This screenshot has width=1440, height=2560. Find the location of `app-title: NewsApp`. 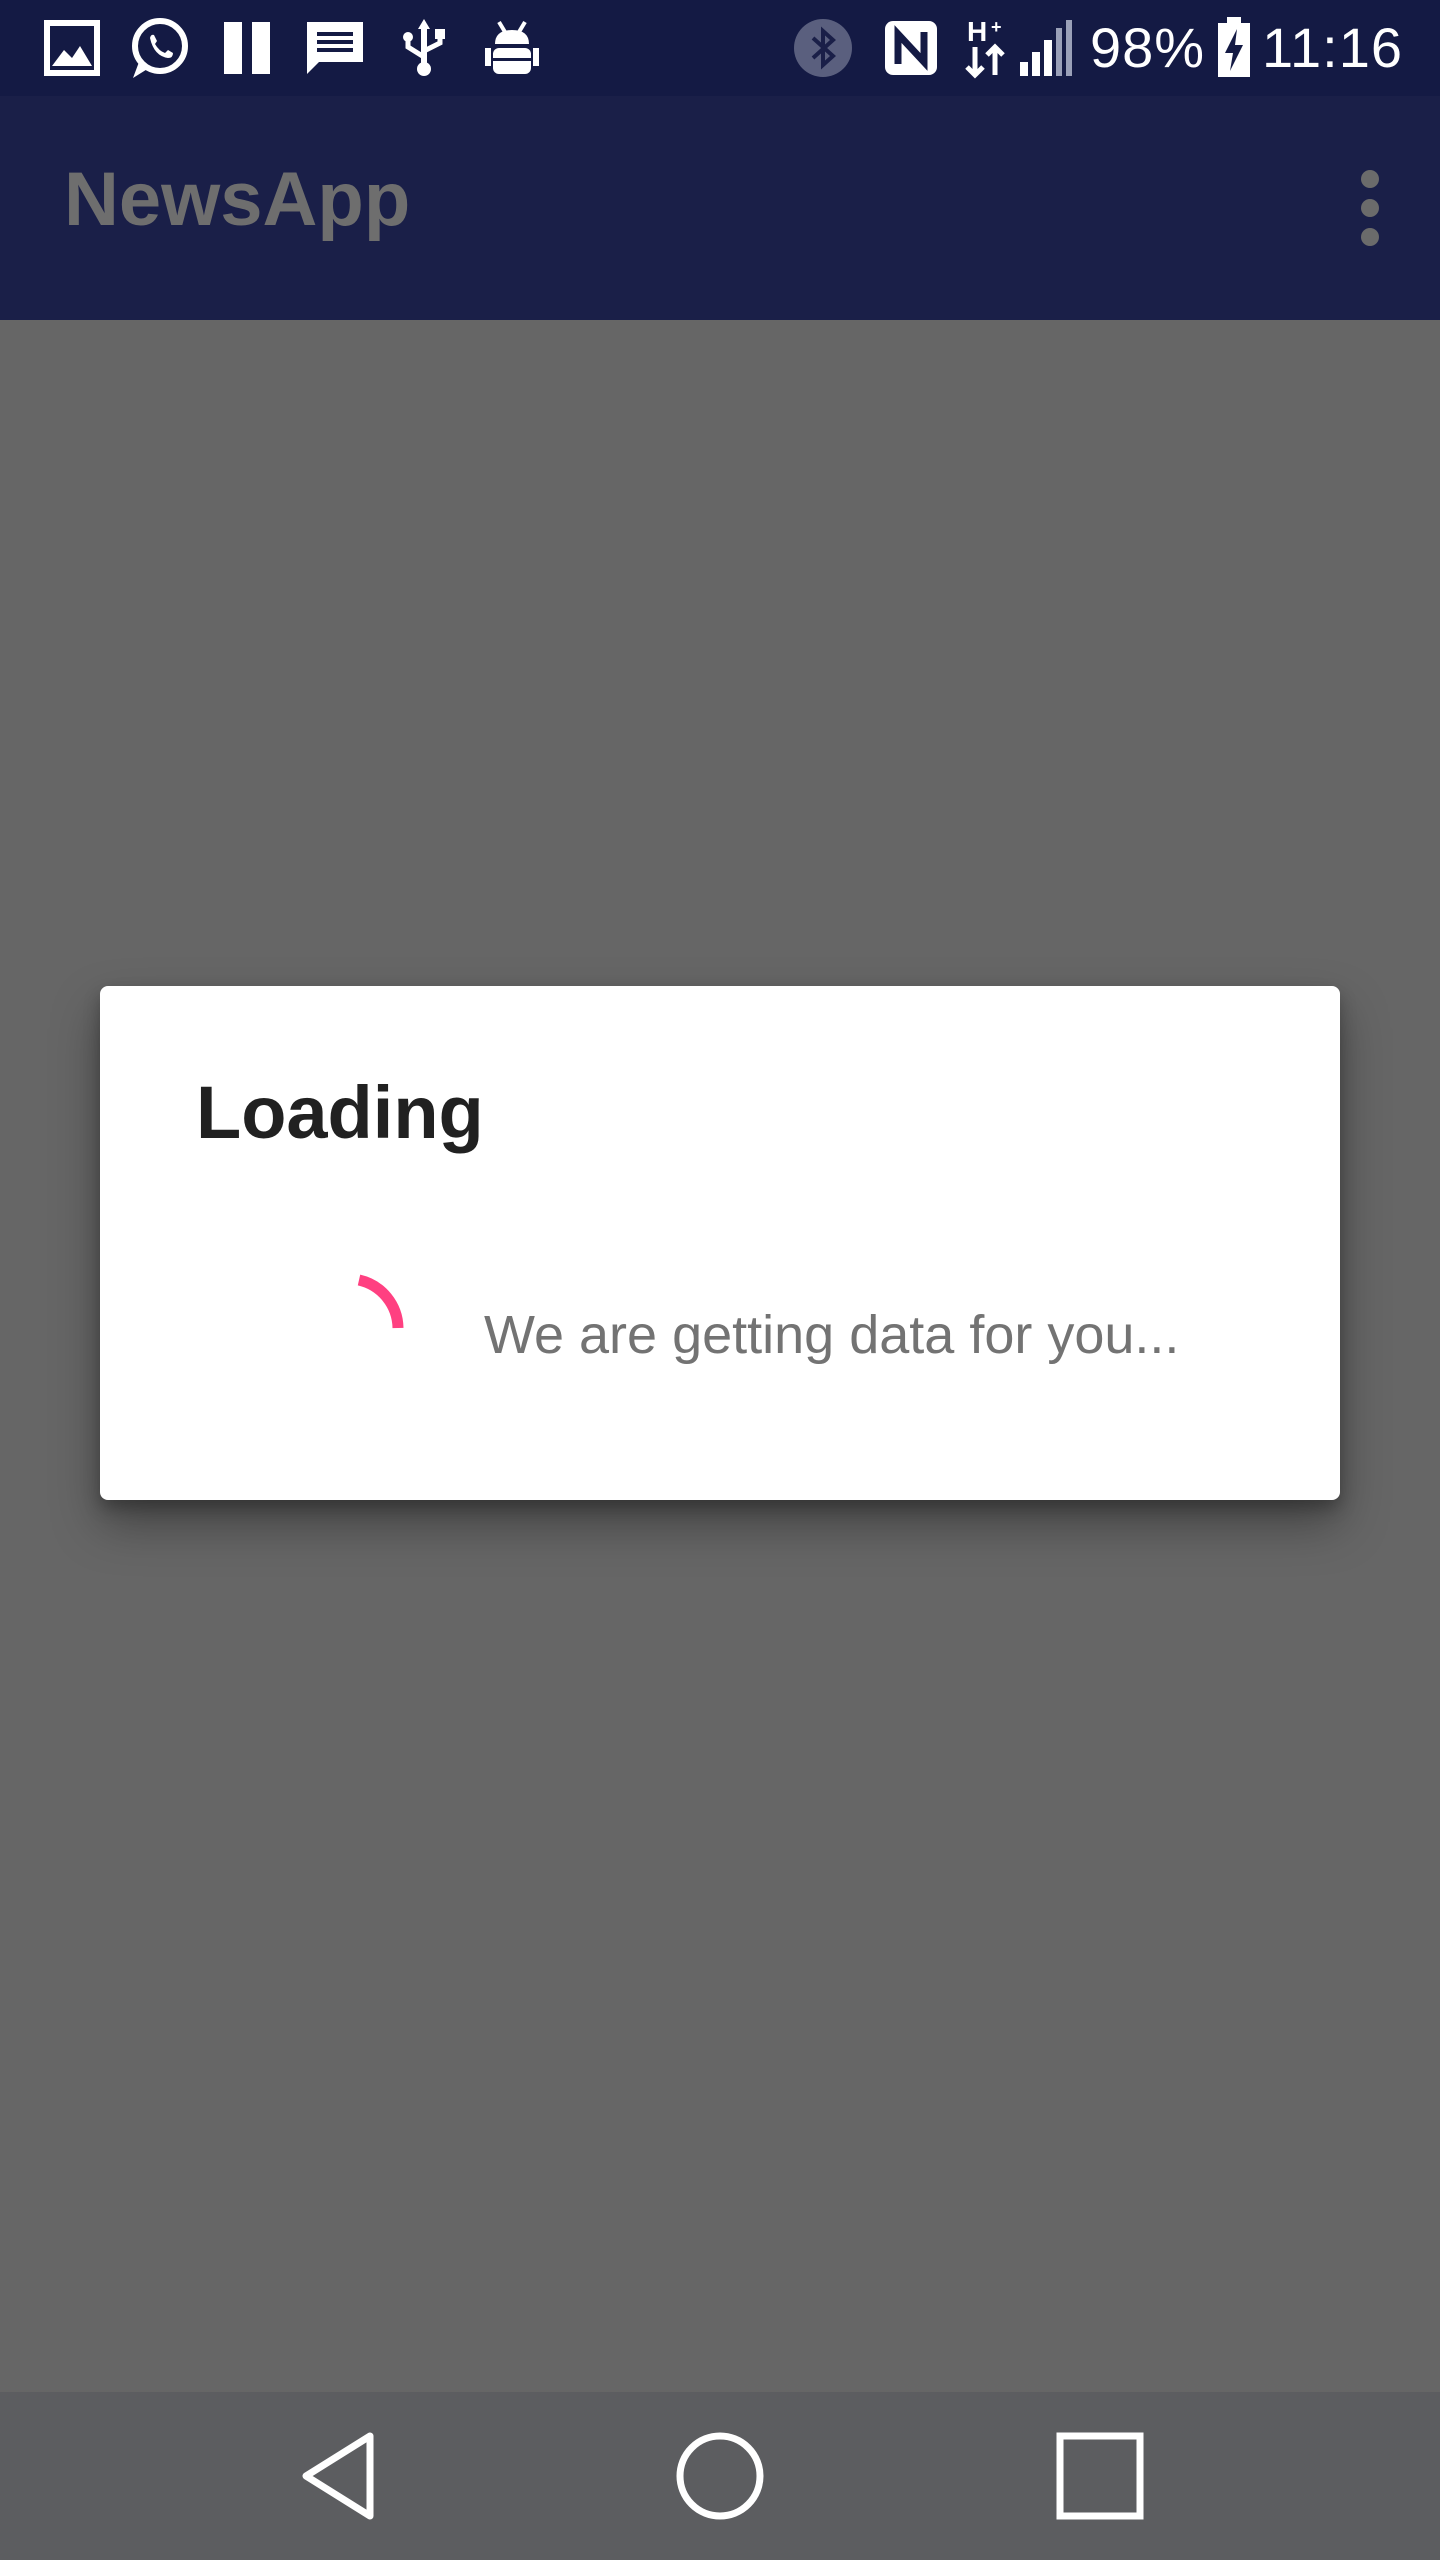

app-title: NewsApp is located at coordinates (237, 199).